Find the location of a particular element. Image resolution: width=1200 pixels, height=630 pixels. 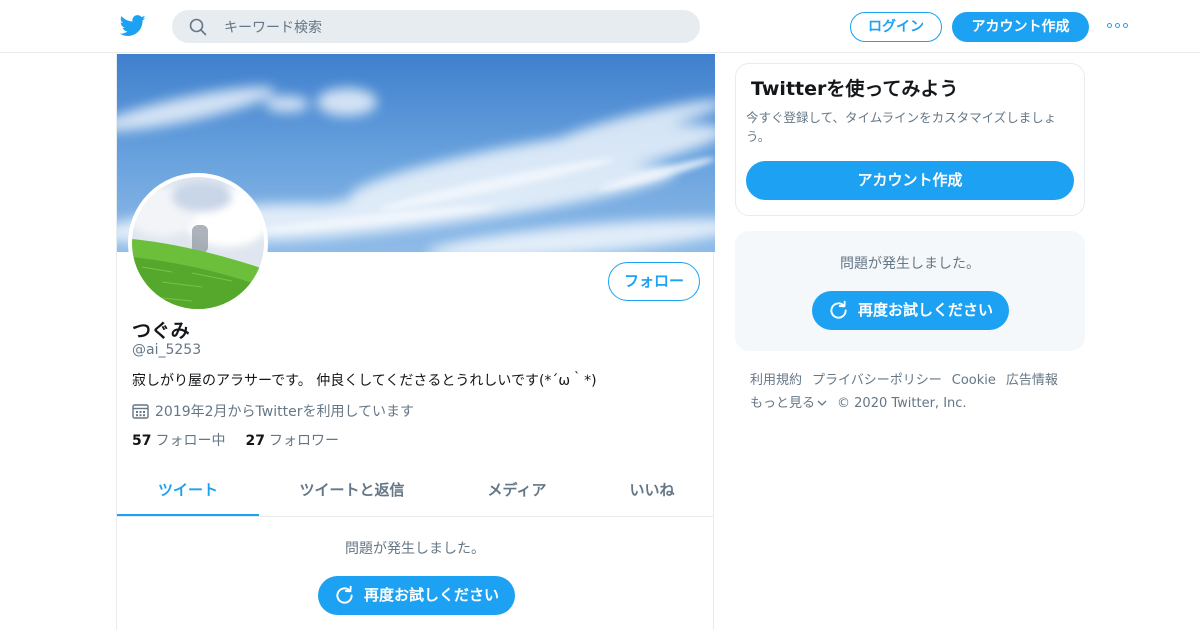

avatar-image is located at coordinates (198, 243).